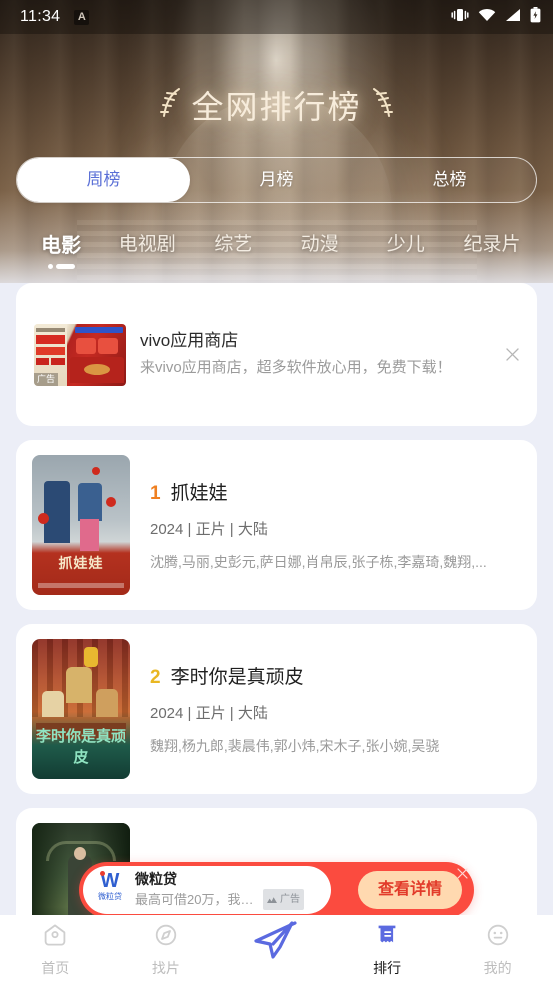 Image resolution: width=553 pixels, height=984 pixels. I want to click on period-tab-month: 月榜, so click(276, 180).